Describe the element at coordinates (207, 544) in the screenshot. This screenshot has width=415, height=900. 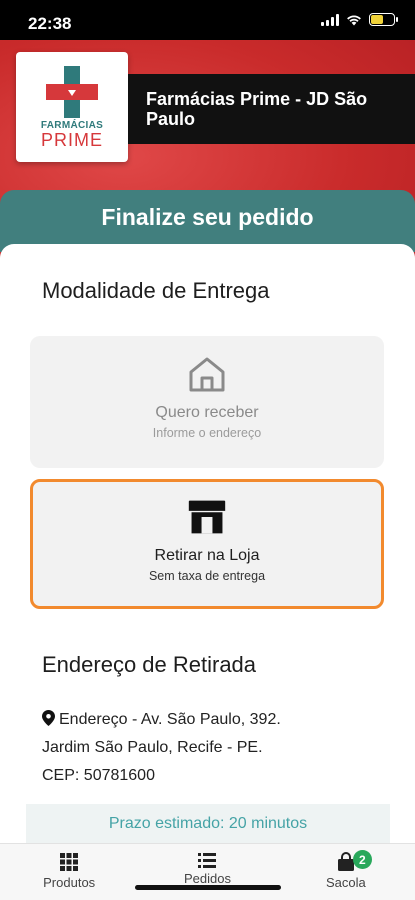
I see `delivery-option-pickup: Retirar na Loja Sem taxa de entrega` at that location.